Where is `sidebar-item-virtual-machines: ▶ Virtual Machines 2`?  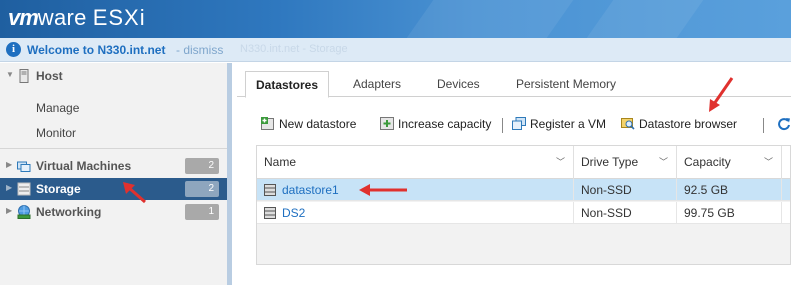 sidebar-item-virtual-machines: ▶ Virtual Machines 2 is located at coordinates (113, 166).